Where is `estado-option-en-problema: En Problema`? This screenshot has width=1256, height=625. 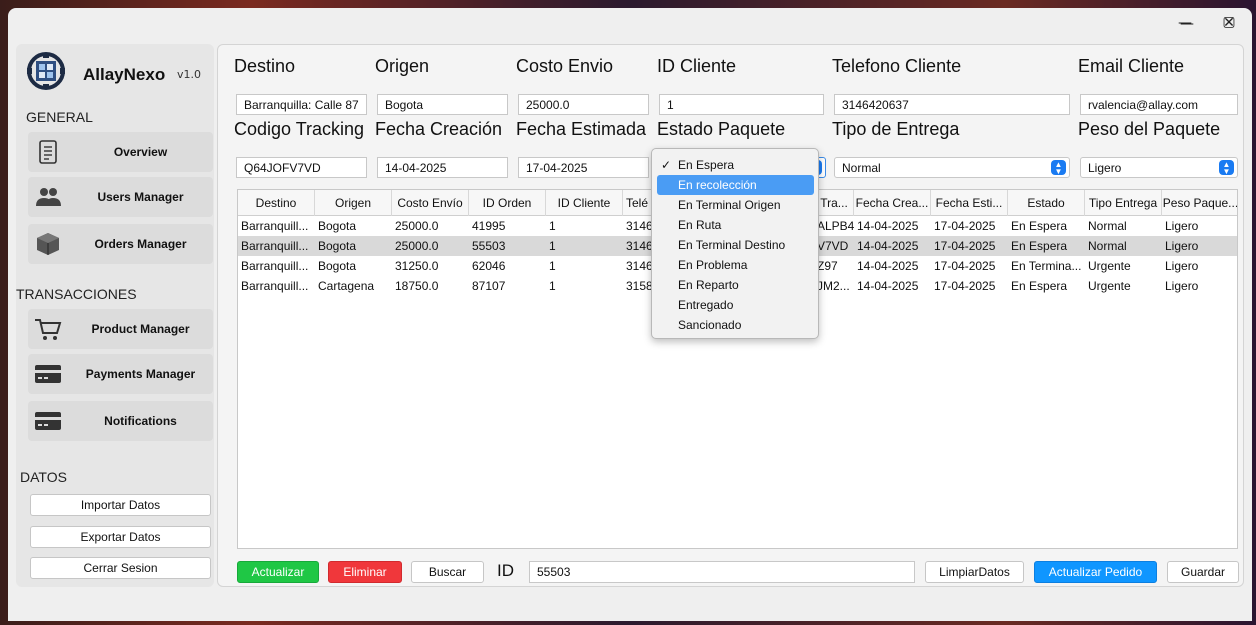 estado-option-en-problema: En Problema is located at coordinates (735, 265).